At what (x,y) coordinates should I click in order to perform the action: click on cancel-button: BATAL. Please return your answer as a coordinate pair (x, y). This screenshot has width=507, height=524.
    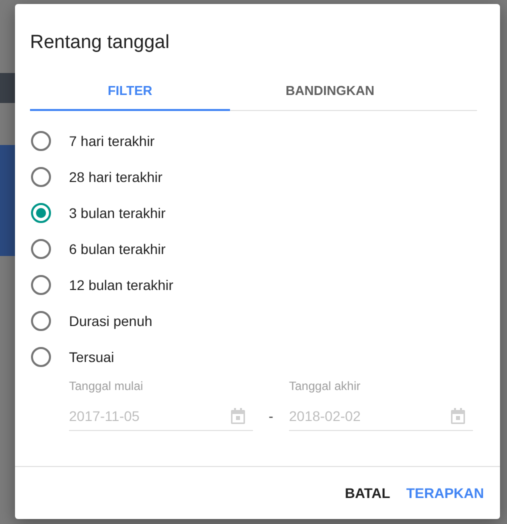
    Looking at the image, I should click on (367, 493).